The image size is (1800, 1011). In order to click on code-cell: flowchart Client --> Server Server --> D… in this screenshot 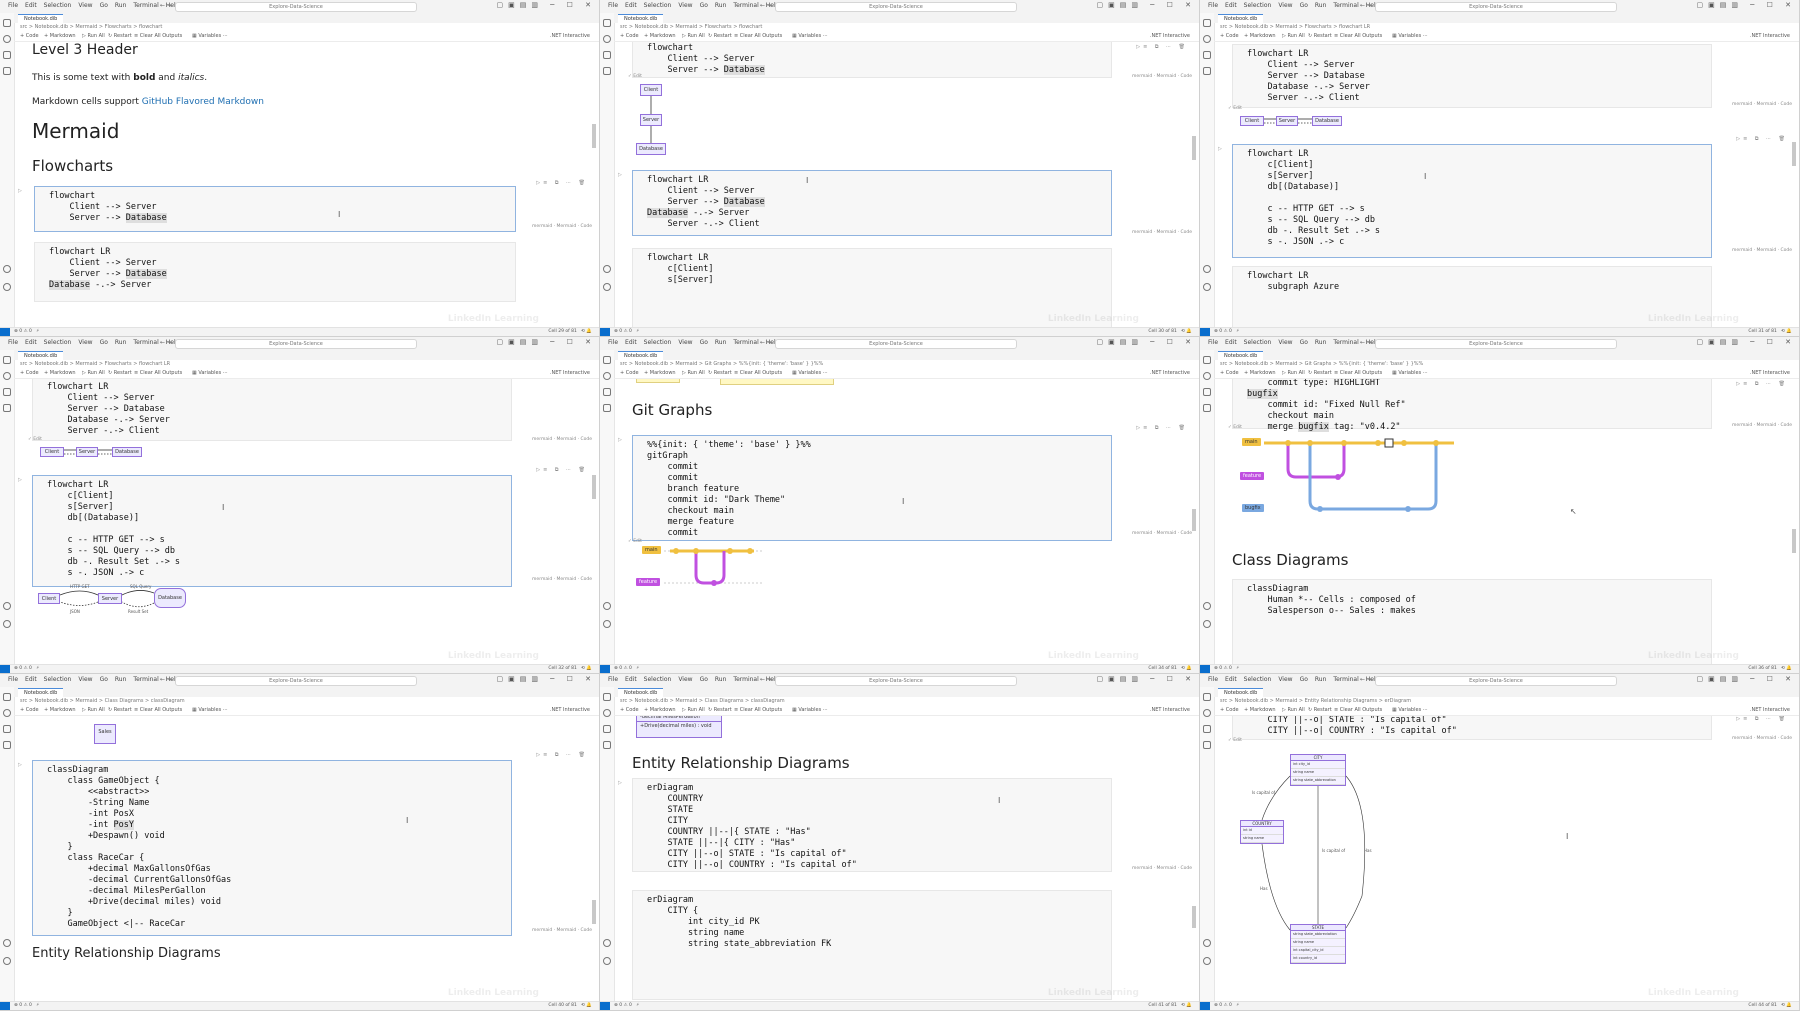, I will do `click(275, 209)`.